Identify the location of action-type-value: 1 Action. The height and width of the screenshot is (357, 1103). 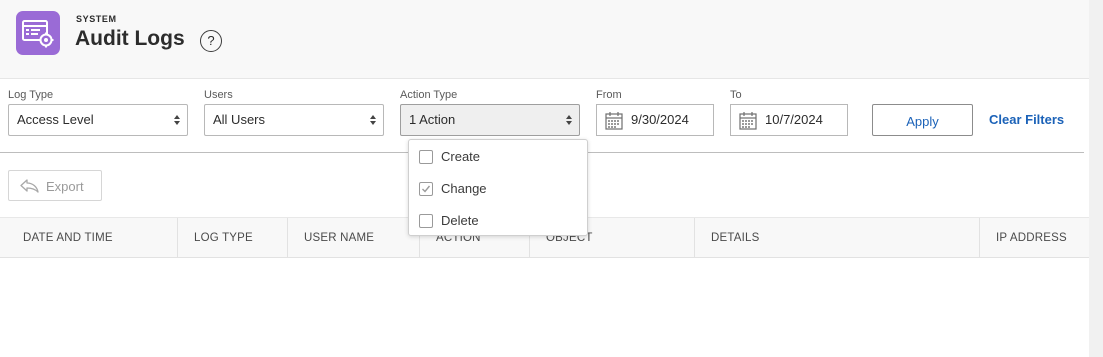
(432, 119).